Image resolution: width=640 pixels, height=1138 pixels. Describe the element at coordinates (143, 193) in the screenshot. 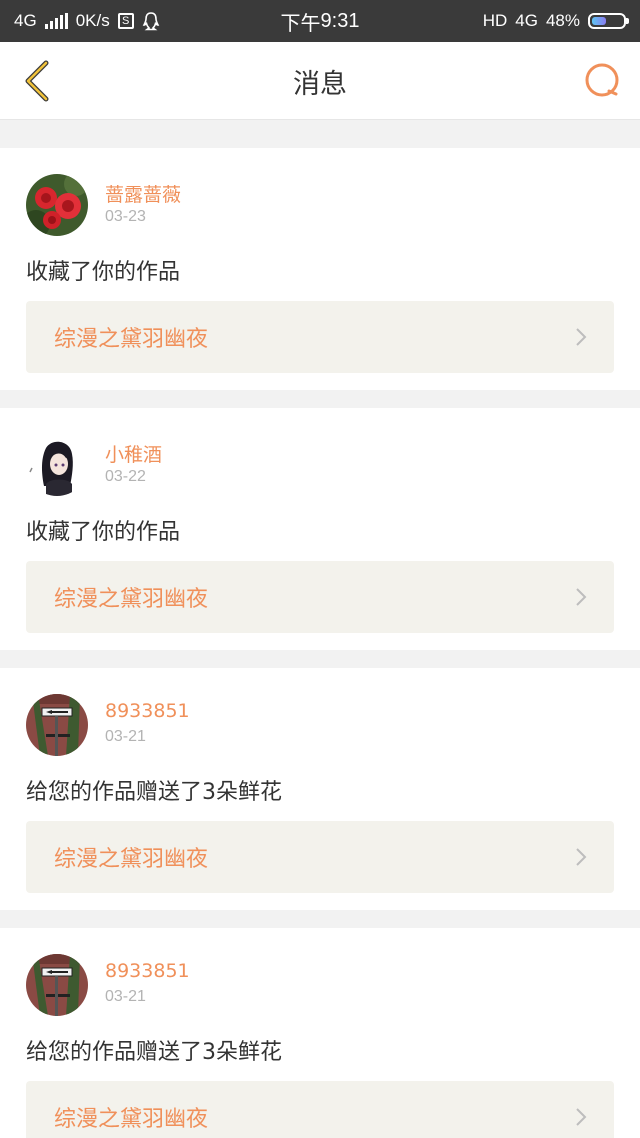

I see `username: 蔷露蔷薇` at that location.